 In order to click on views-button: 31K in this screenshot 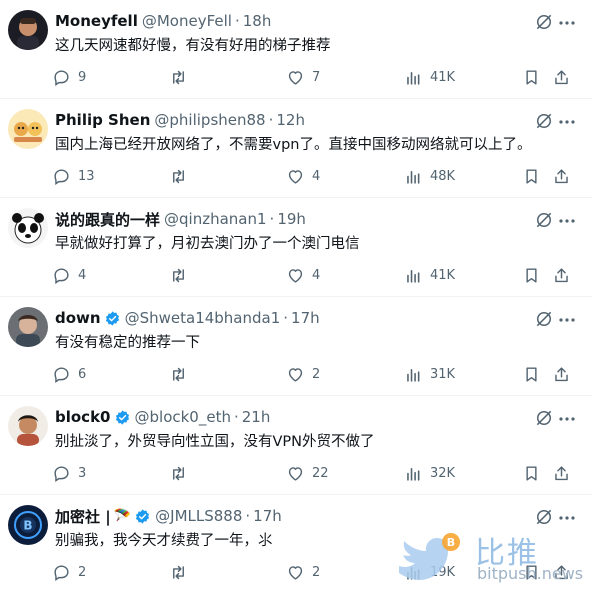, I will do `click(429, 374)`.